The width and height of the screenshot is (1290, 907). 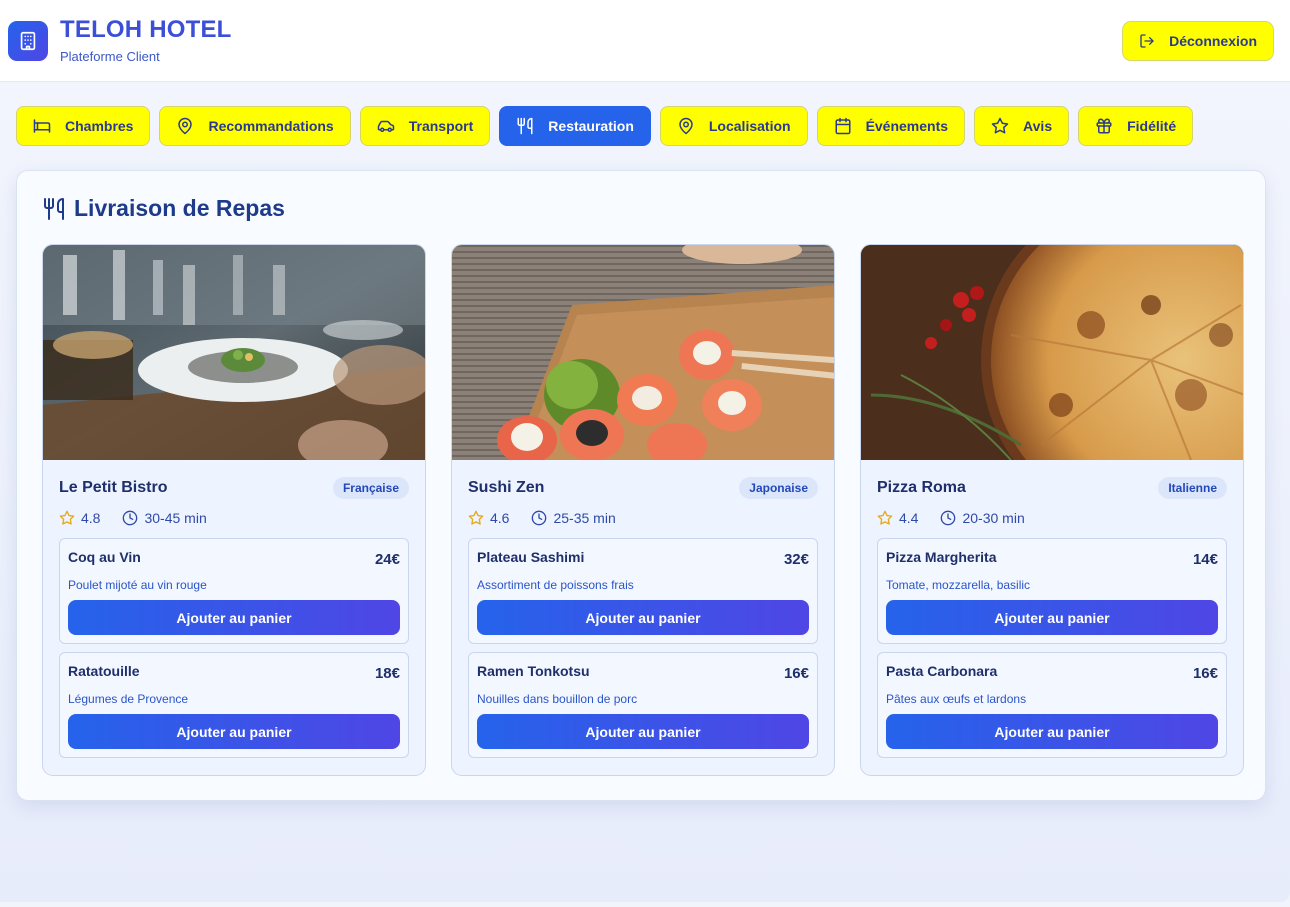 What do you see at coordinates (385, 126) in the screenshot?
I see `car-icon` at bounding box center [385, 126].